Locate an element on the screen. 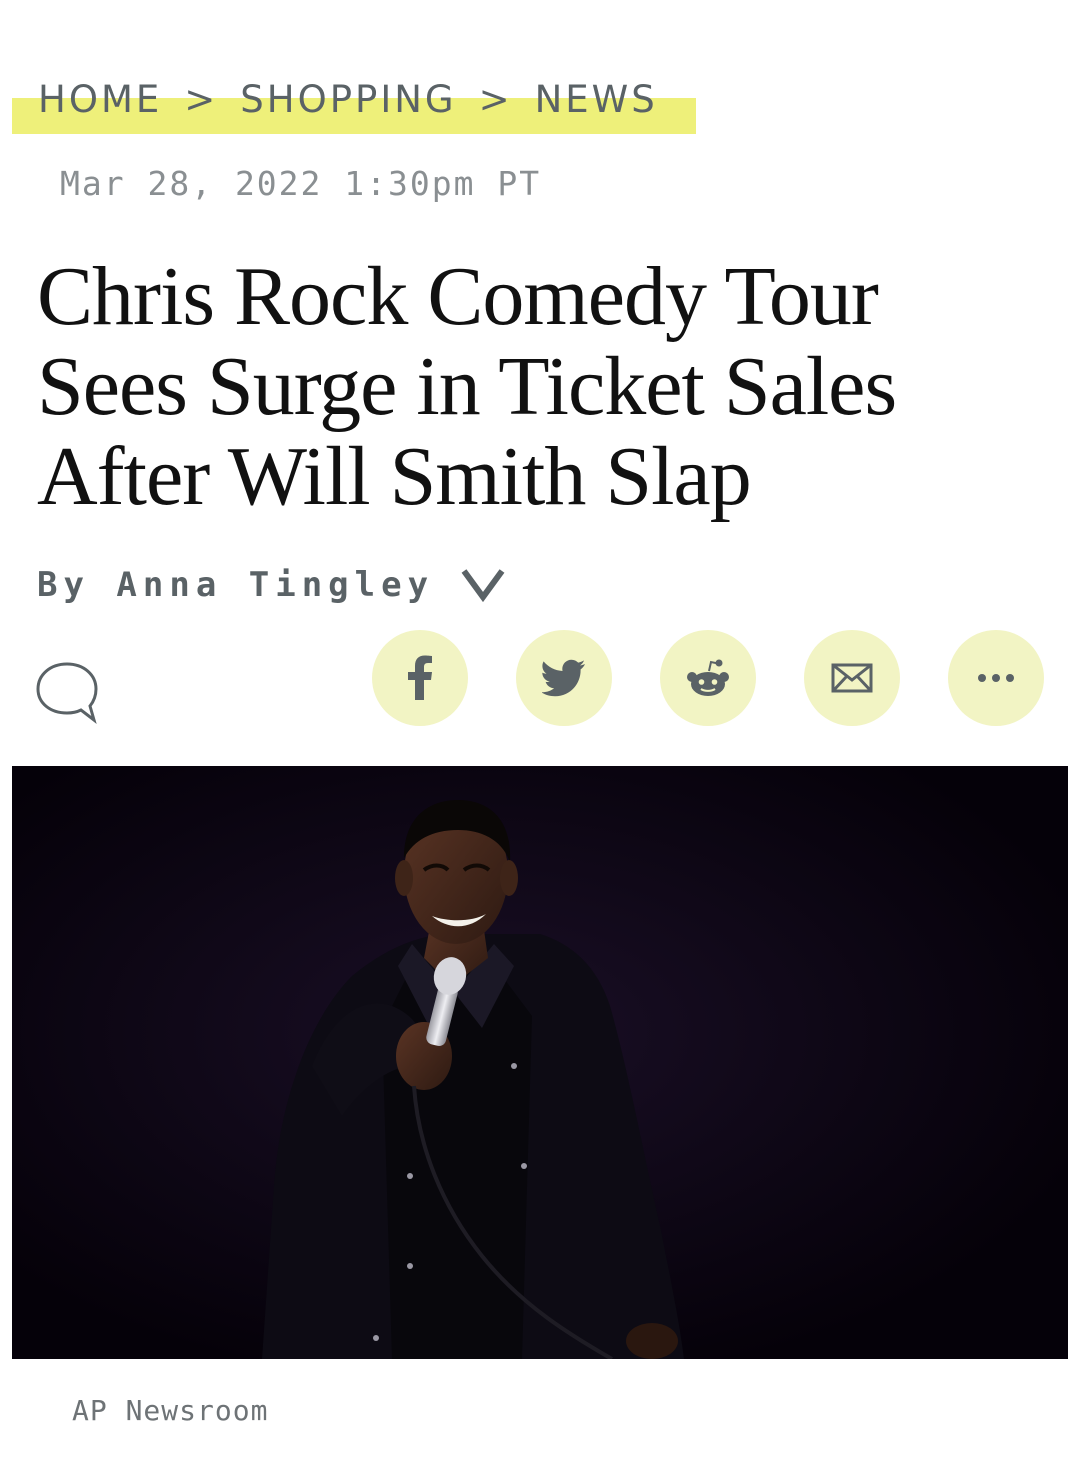 This screenshot has width=1080, height=1484. more-share-button is located at coordinates (996, 678).